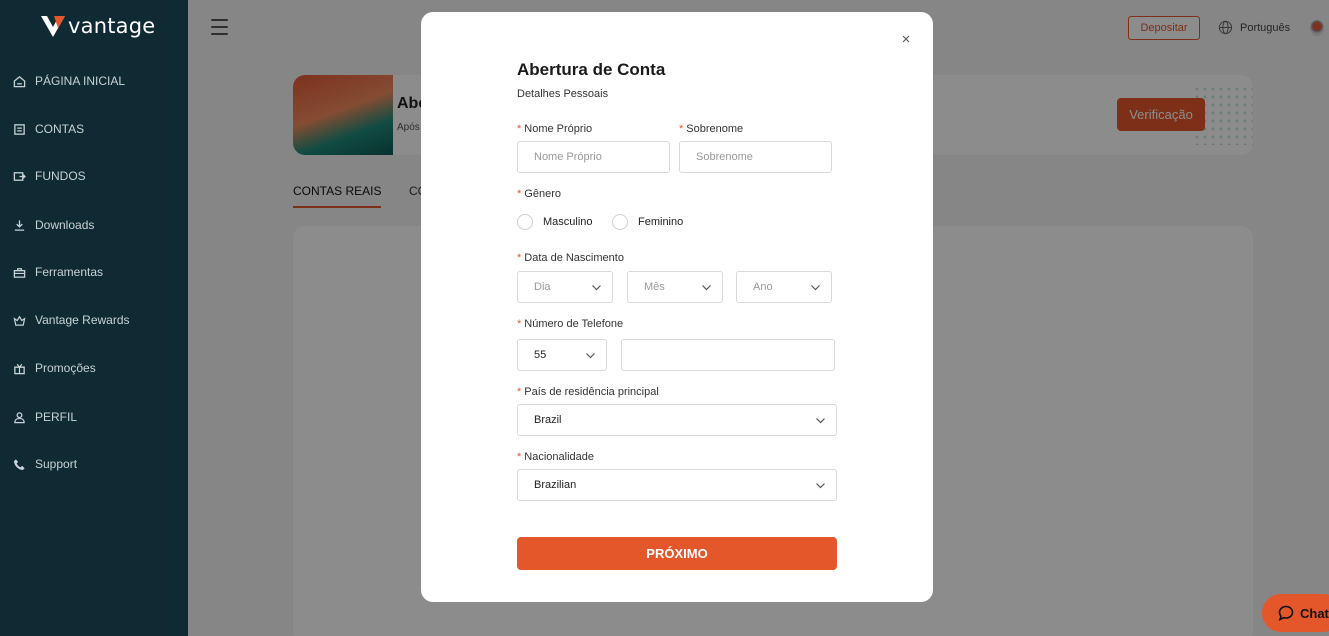  Describe the element at coordinates (80, 81) in the screenshot. I see `sidebar-item-label: PÁGINA INICIAL` at that location.